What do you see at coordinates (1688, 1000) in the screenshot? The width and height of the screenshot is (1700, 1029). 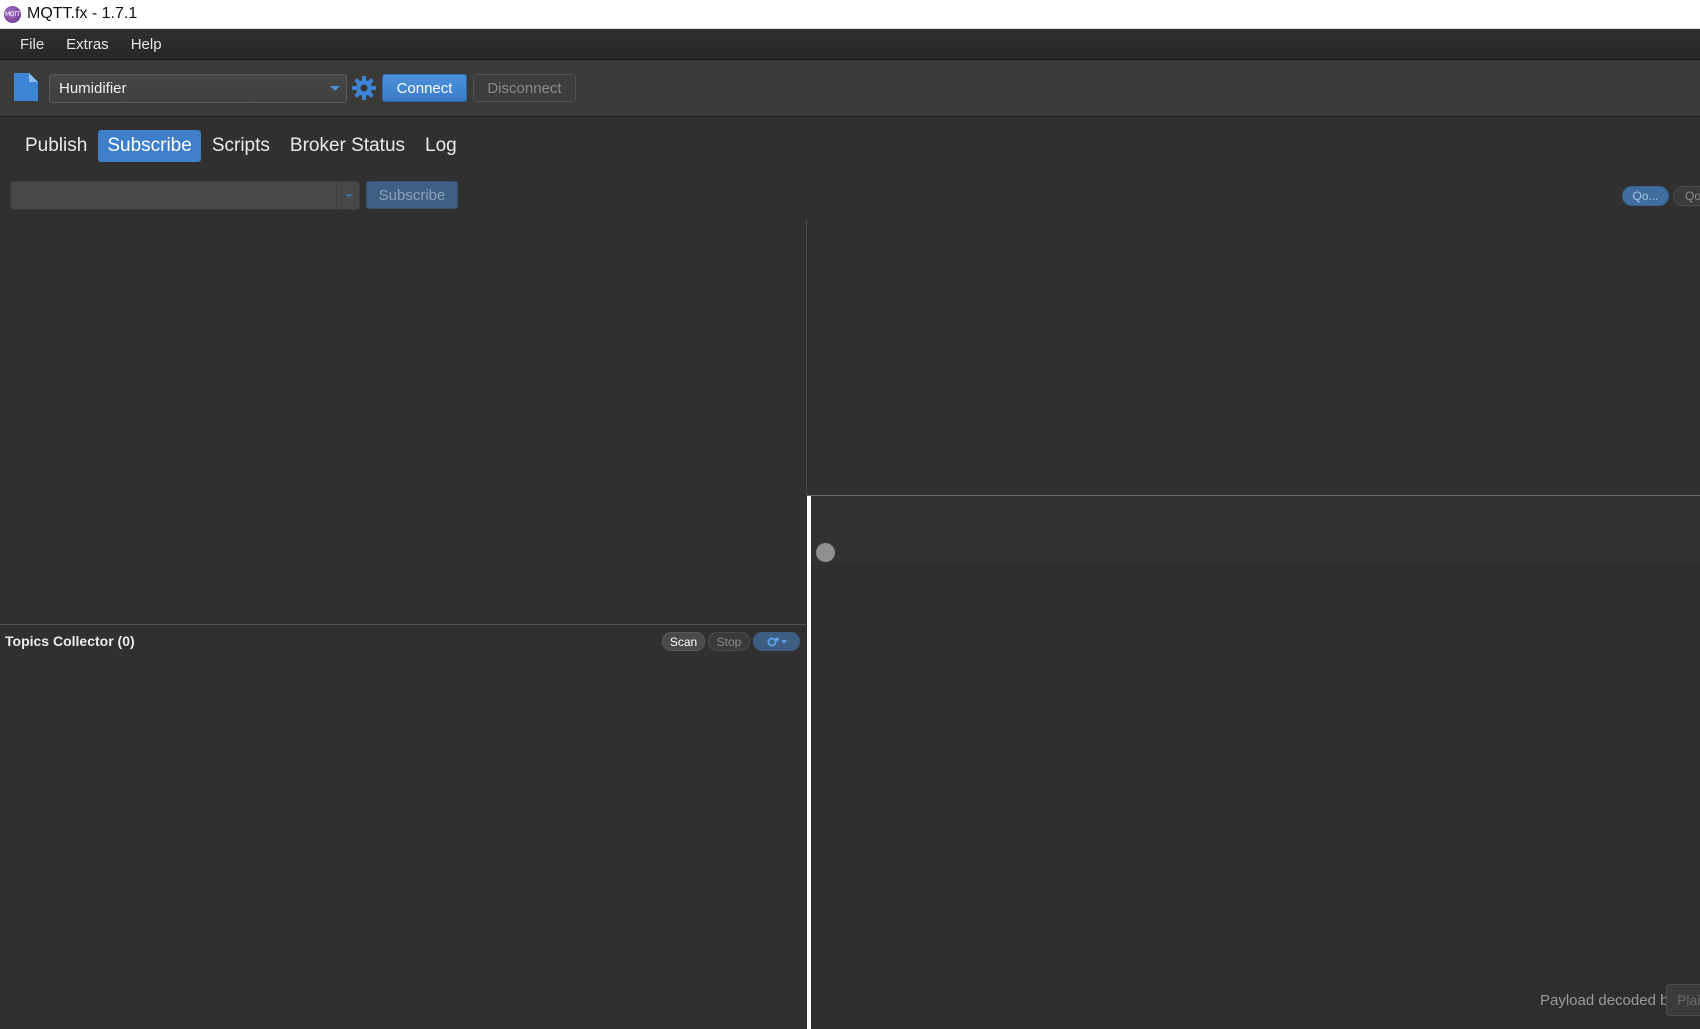 I see `payload-decoder-value: Plai` at bounding box center [1688, 1000].